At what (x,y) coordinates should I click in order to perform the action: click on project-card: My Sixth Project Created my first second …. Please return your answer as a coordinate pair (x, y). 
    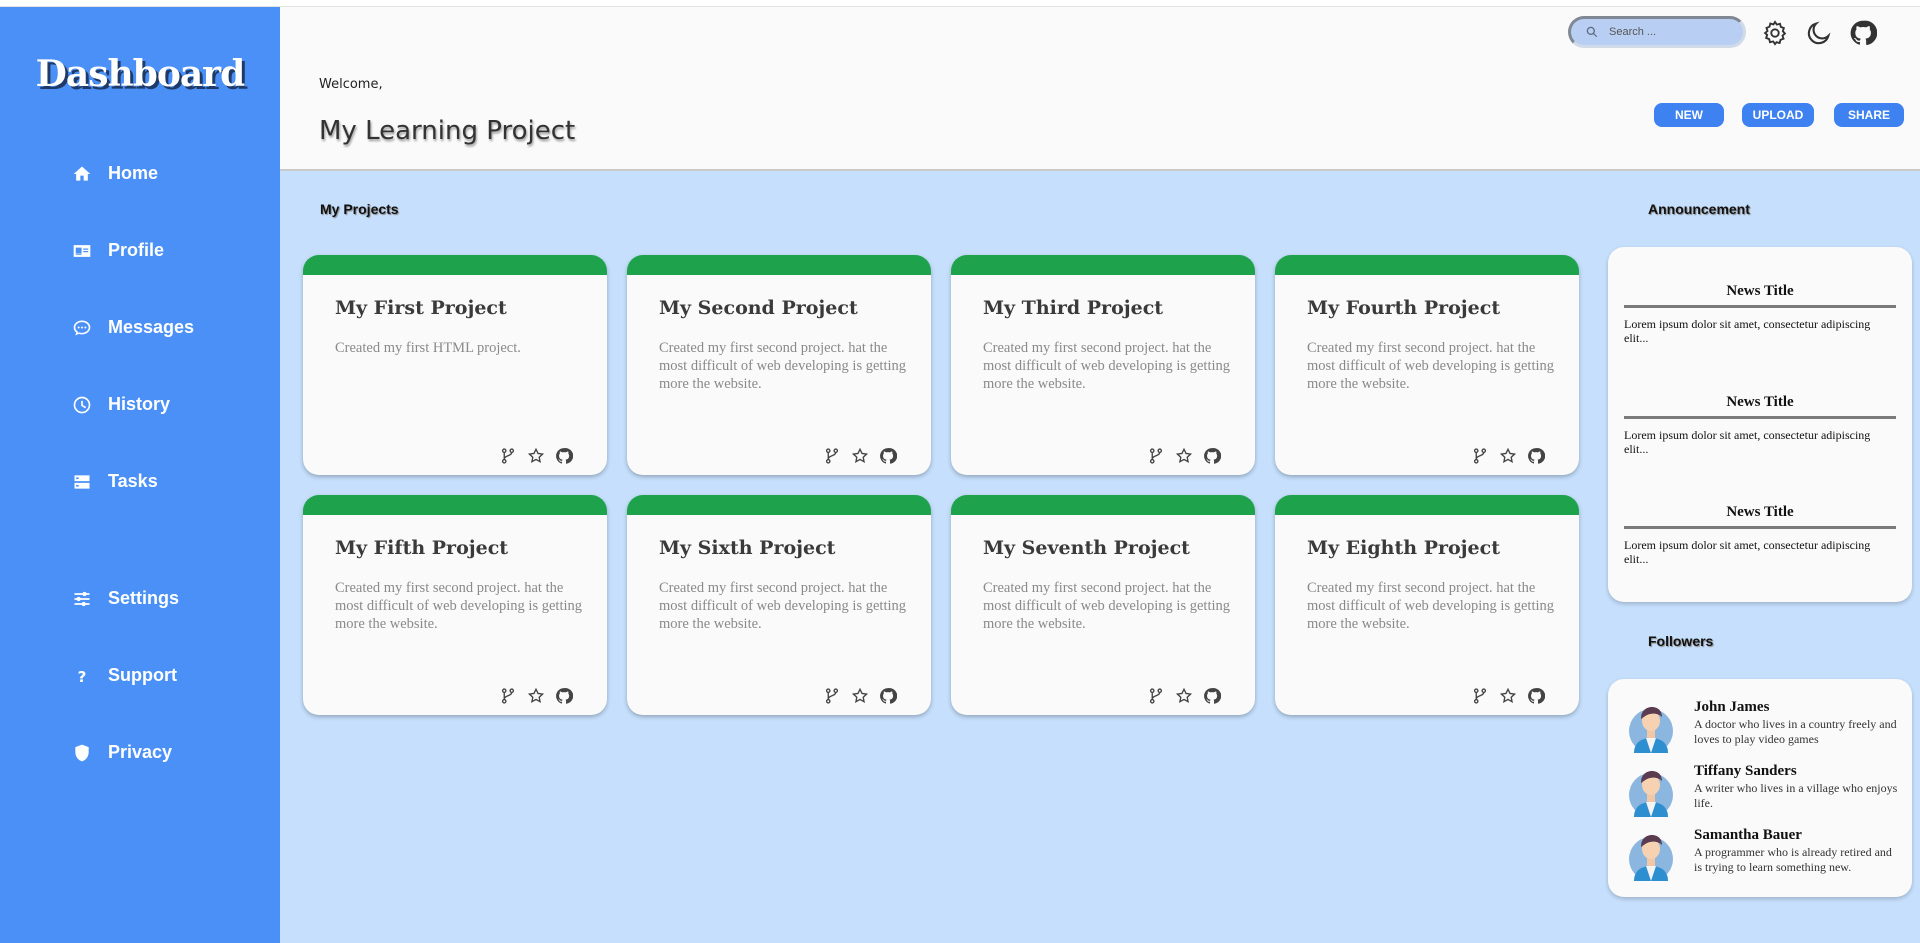
    Looking at the image, I should click on (779, 605).